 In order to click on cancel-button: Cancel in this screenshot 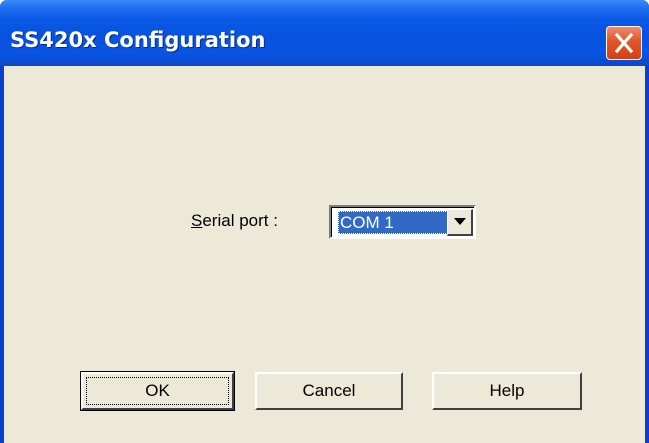, I will do `click(329, 391)`.